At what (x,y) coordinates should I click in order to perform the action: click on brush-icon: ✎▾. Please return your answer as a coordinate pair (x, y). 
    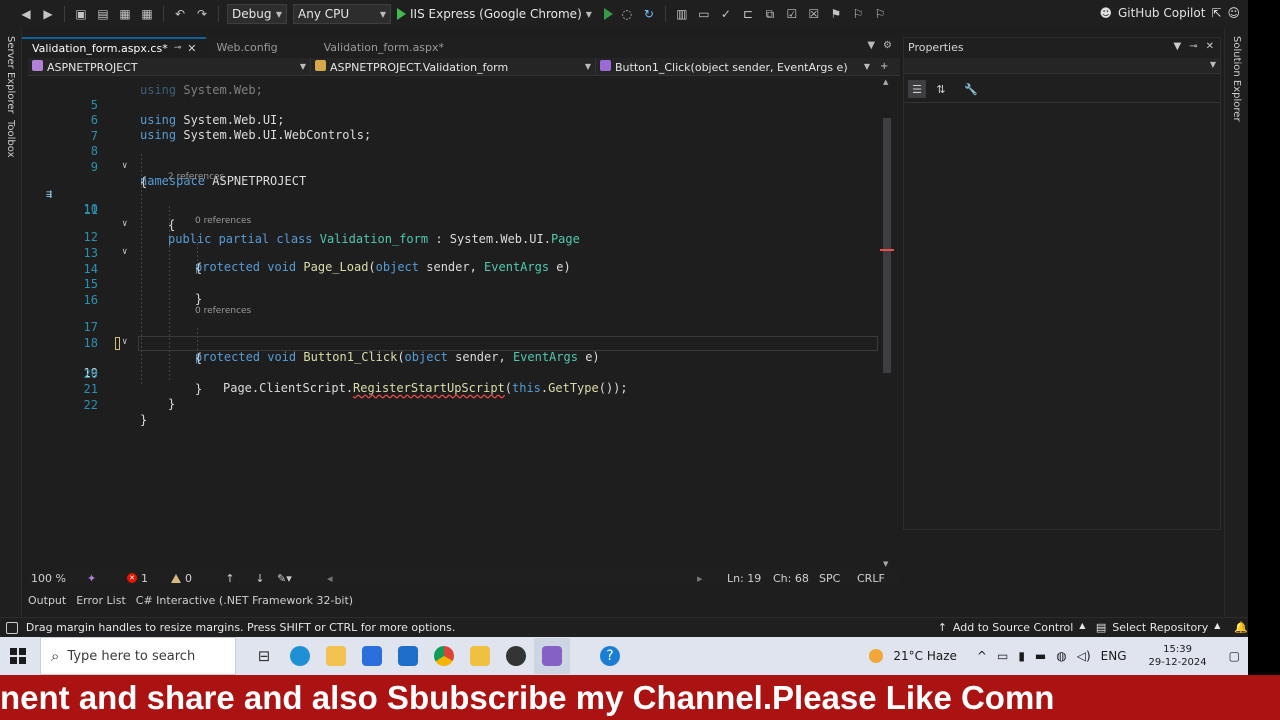
    Looking at the image, I should click on (302, 578).